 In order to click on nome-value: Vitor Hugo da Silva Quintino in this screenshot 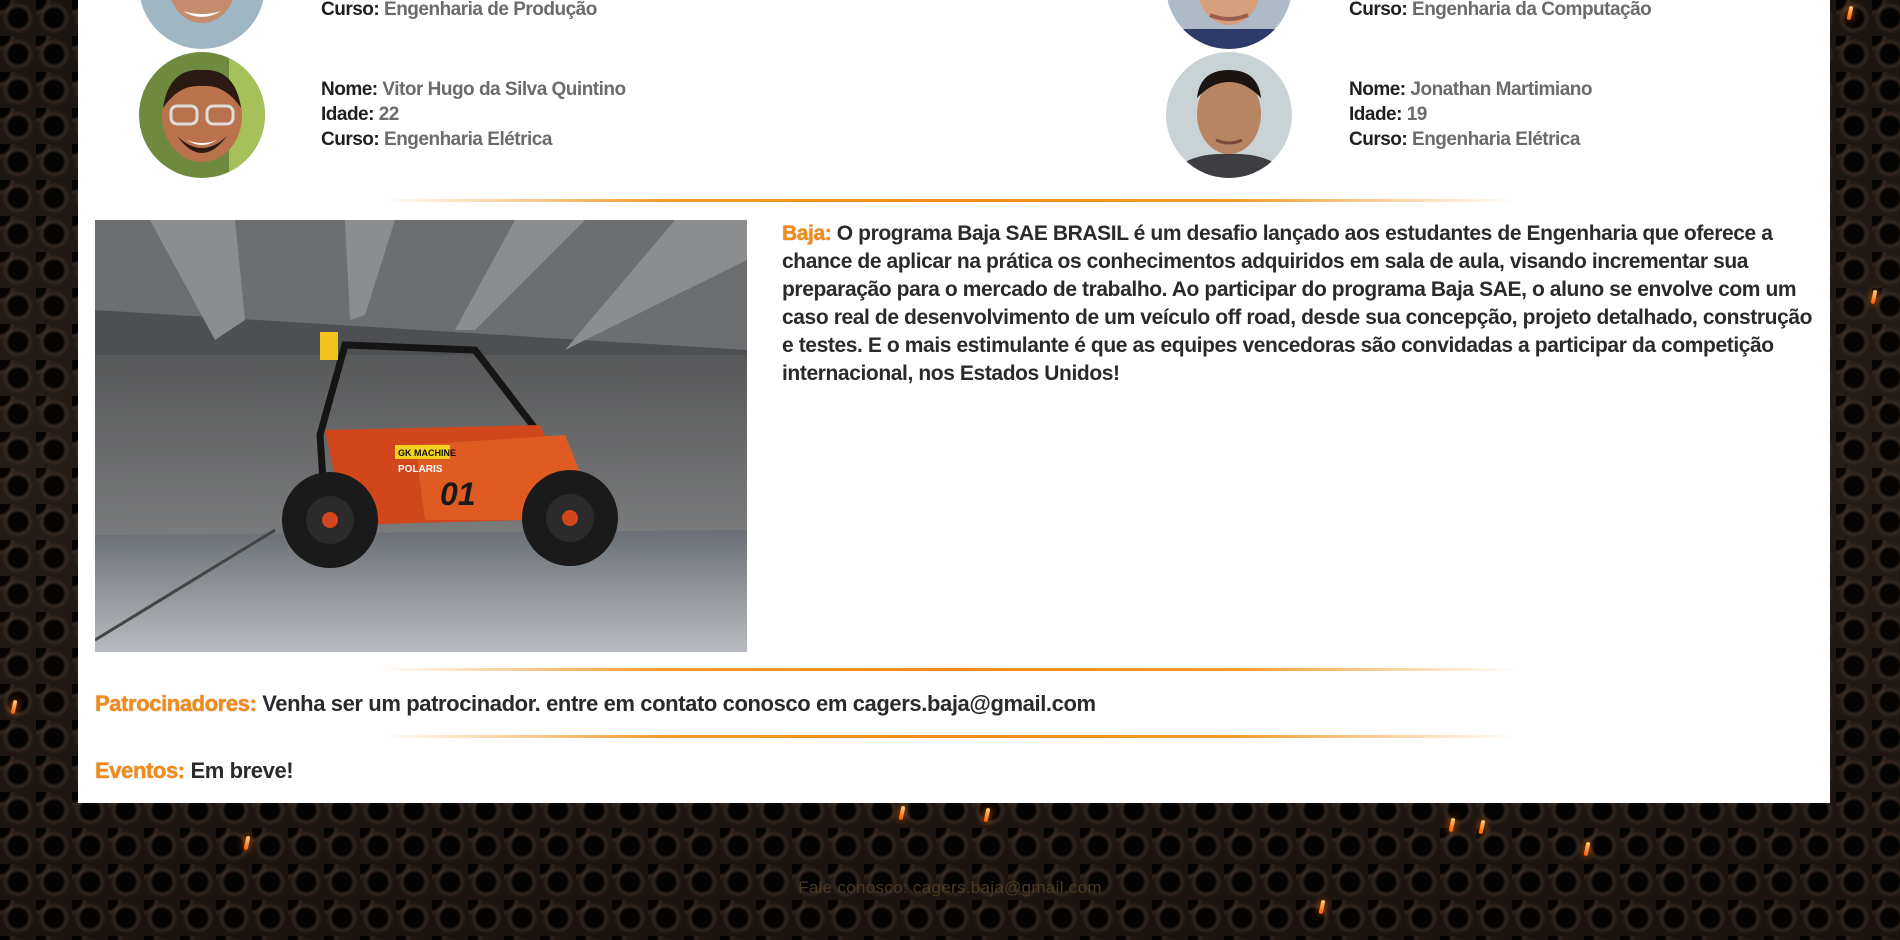, I will do `click(504, 89)`.